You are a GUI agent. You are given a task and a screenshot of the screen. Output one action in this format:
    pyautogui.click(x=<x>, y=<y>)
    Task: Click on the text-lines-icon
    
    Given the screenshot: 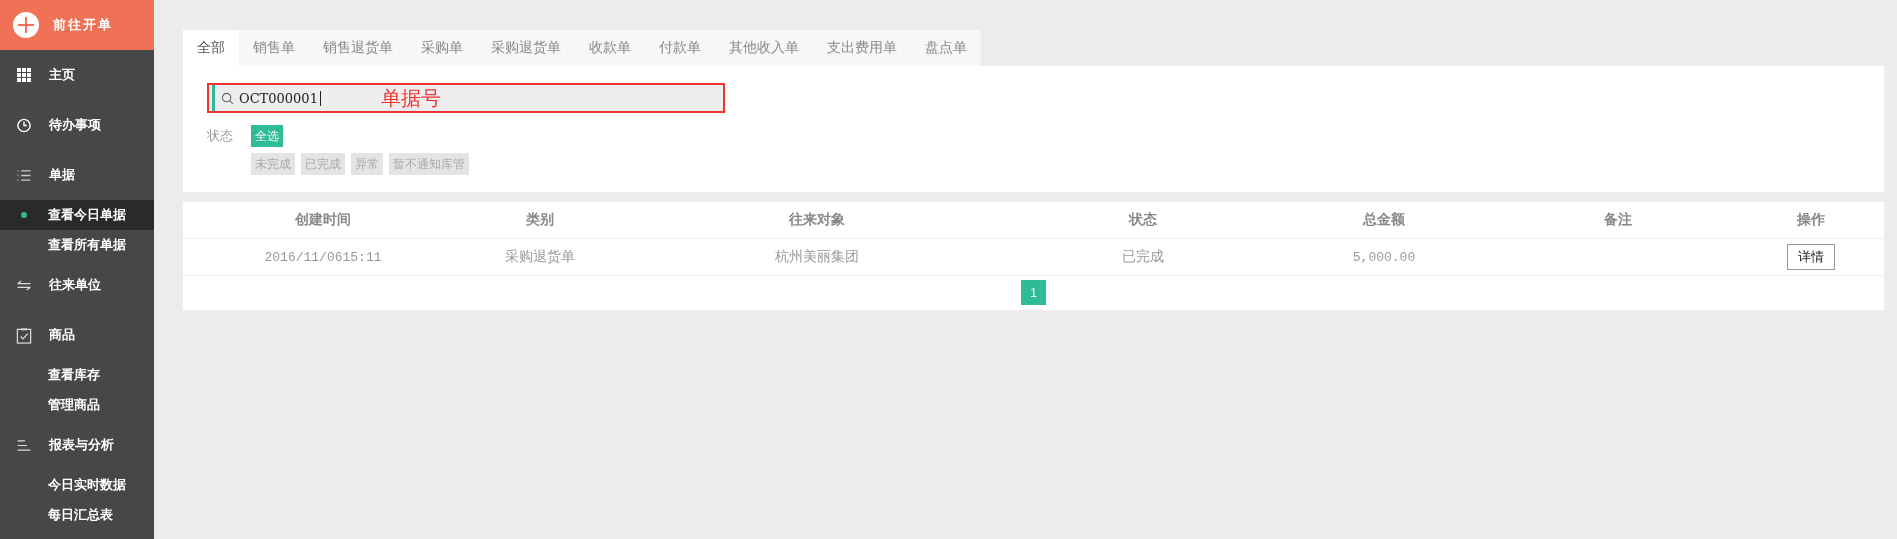 What is the action you would take?
    pyautogui.click(x=24, y=445)
    